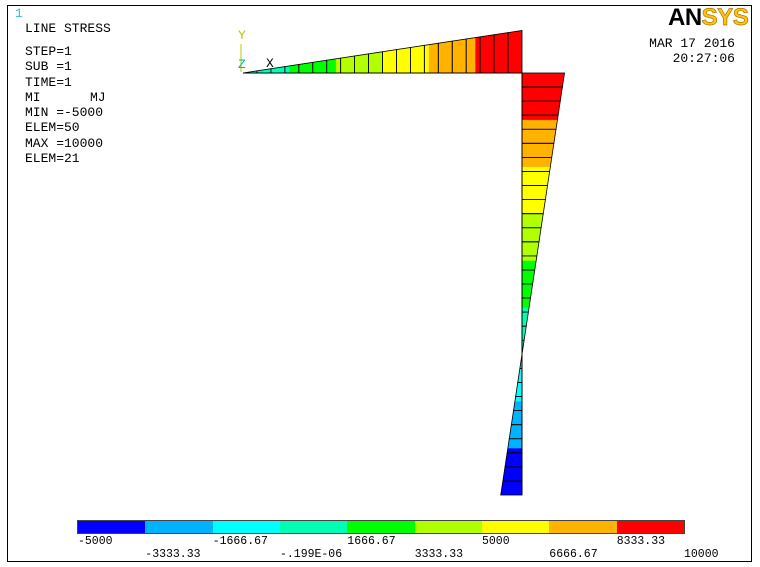  Describe the element at coordinates (242, 64) in the screenshot. I see `z-axis-label: Z` at that location.